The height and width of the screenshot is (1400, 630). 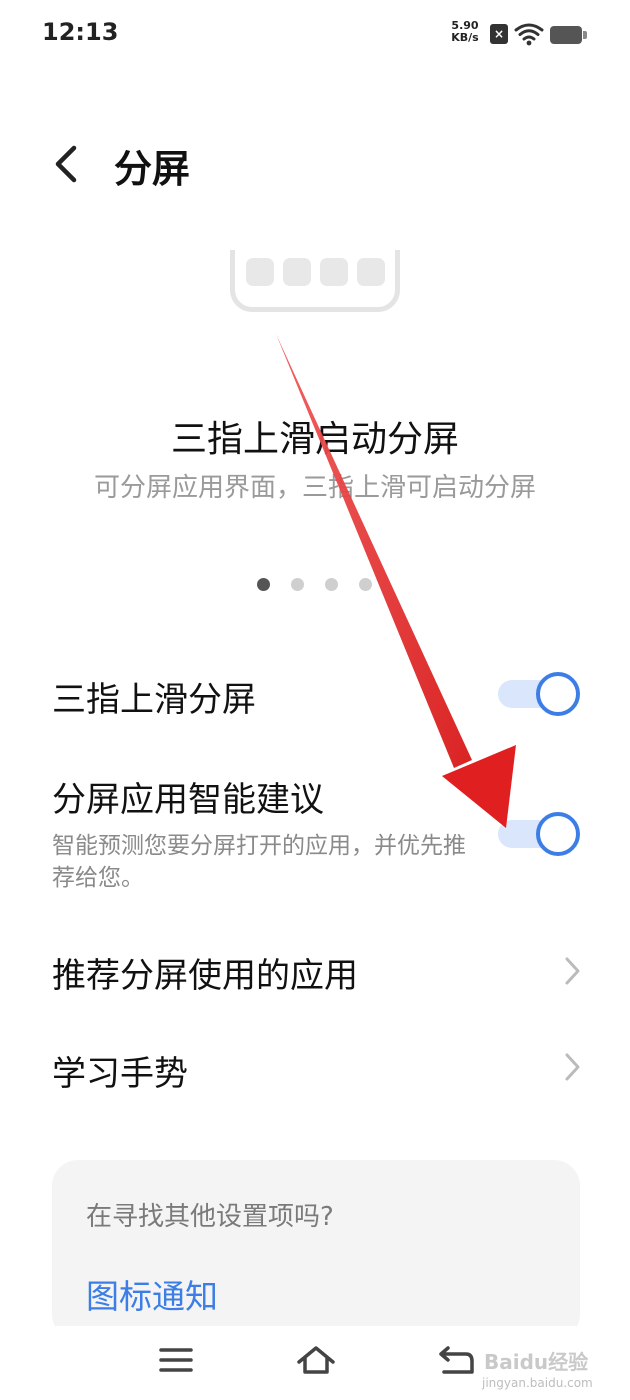 I want to click on three-finger-split-toggle, so click(x=539, y=694).